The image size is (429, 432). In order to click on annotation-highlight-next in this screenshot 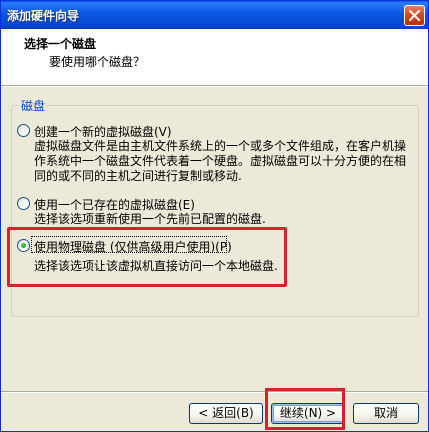, I will do `click(305, 409)`.